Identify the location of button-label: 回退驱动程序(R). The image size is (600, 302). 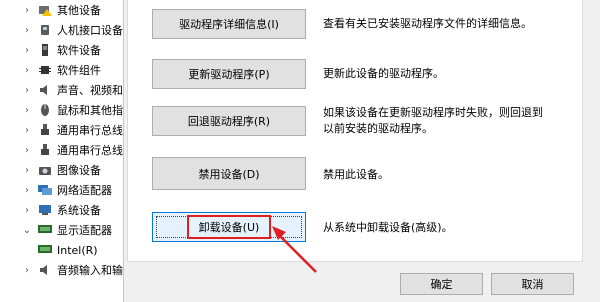
(229, 121).